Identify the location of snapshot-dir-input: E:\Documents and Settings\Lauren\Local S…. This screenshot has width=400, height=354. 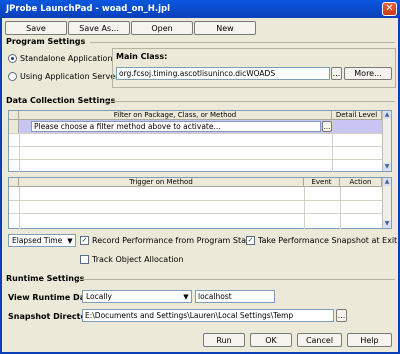
(208, 315).